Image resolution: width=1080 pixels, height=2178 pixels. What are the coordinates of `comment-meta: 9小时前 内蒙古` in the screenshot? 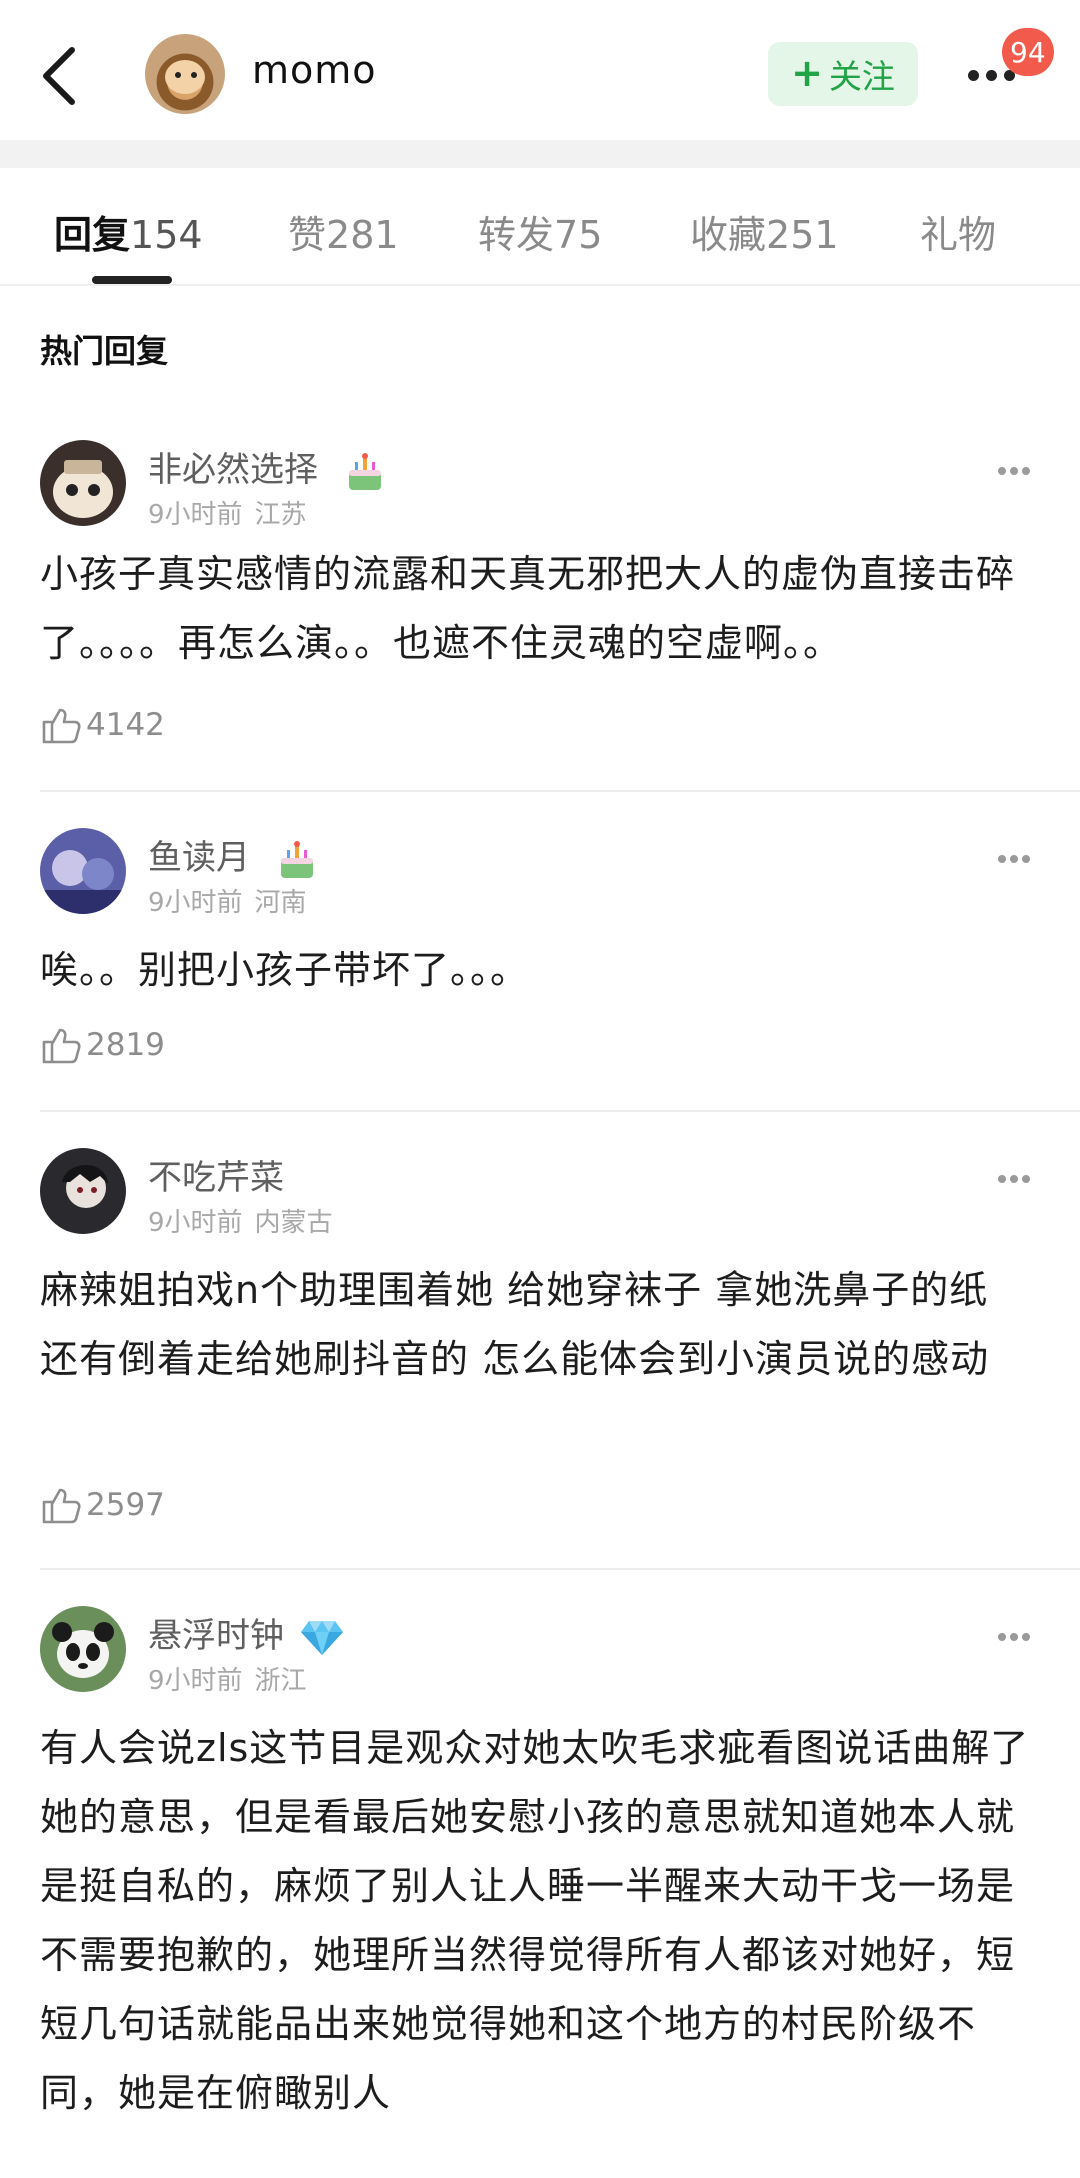 It's located at (240, 1220).